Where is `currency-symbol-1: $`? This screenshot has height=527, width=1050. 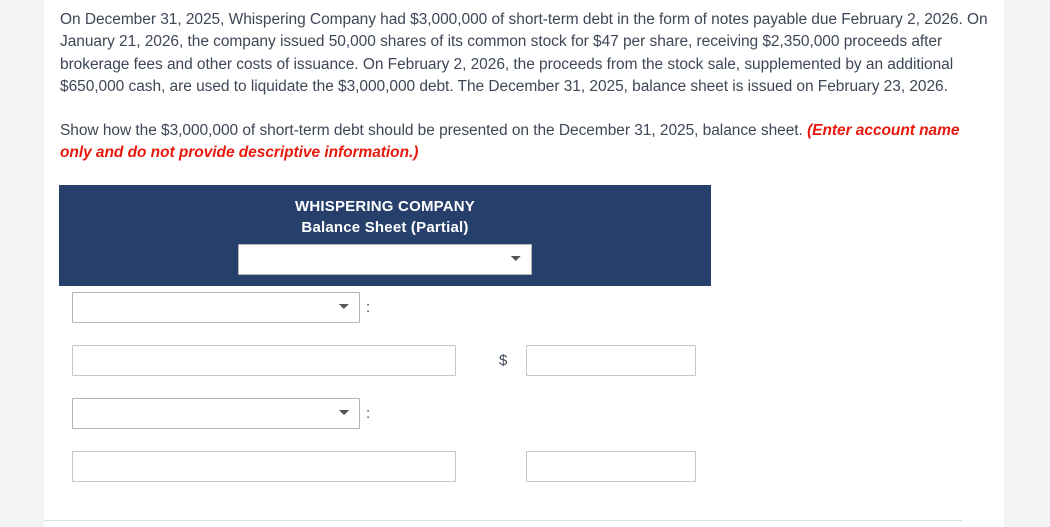
currency-symbol-1: $ is located at coordinates (503, 360).